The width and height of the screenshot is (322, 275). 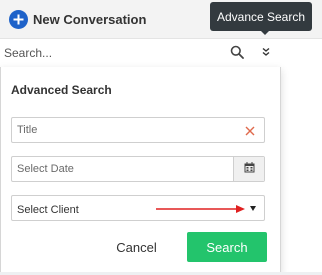 What do you see at coordinates (90, 19) in the screenshot?
I see `new-conversation-label: New Conversation` at bounding box center [90, 19].